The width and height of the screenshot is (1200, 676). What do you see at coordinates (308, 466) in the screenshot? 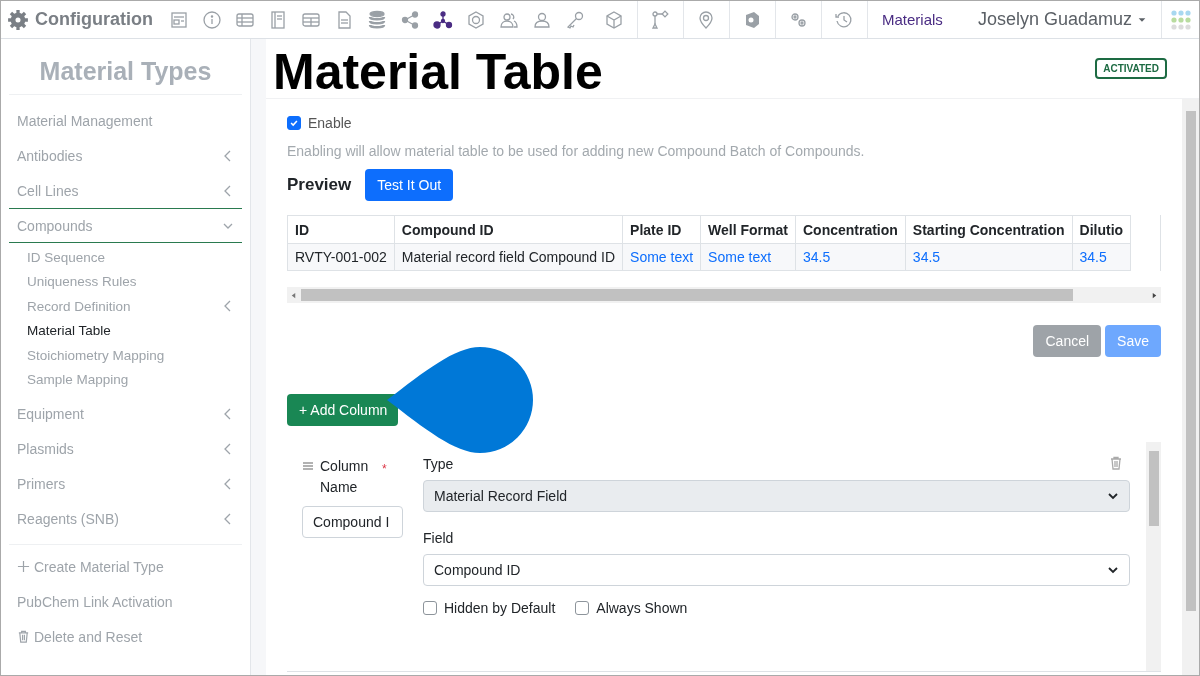
I see `drag-handle-icon` at bounding box center [308, 466].